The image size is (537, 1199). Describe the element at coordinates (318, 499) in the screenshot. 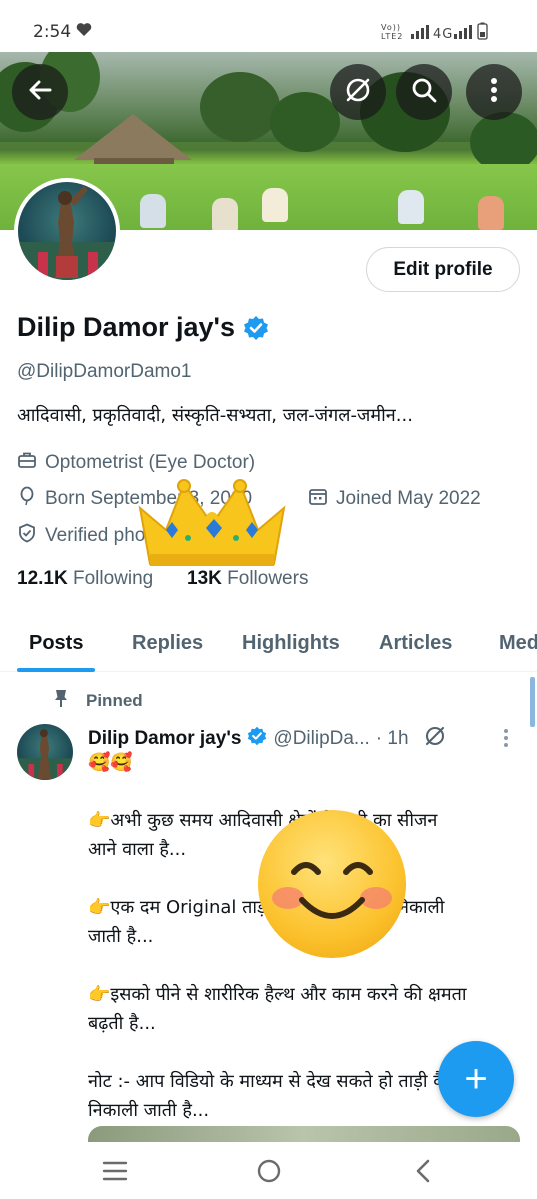

I see `calendar-icon` at that location.